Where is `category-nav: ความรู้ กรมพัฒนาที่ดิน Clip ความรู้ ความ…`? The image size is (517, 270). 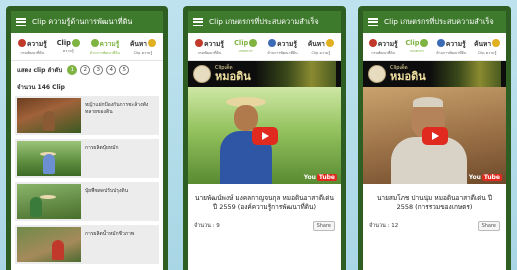 category-nav: ความรู้ กรมพัฒนาที่ดิน Clip ความรู้ ความ… is located at coordinates (87, 47).